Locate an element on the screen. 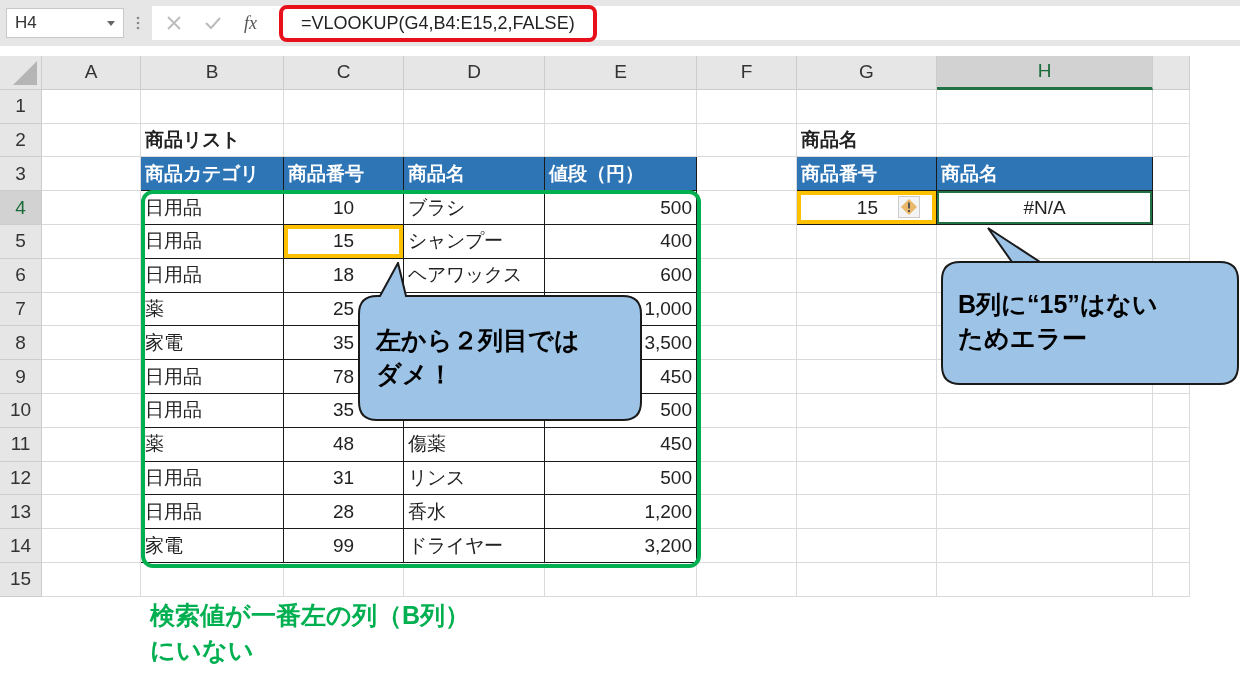 Image resolution: width=1240 pixels, height=686 pixels. row-header: 5 is located at coordinates (21, 242).